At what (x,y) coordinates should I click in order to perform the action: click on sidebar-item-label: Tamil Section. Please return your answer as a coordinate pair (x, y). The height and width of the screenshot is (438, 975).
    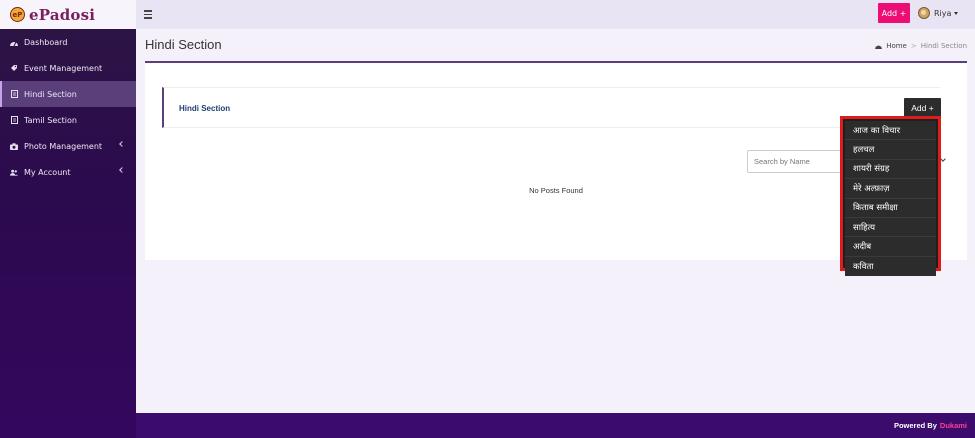
    Looking at the image, I should click on (50, 120).